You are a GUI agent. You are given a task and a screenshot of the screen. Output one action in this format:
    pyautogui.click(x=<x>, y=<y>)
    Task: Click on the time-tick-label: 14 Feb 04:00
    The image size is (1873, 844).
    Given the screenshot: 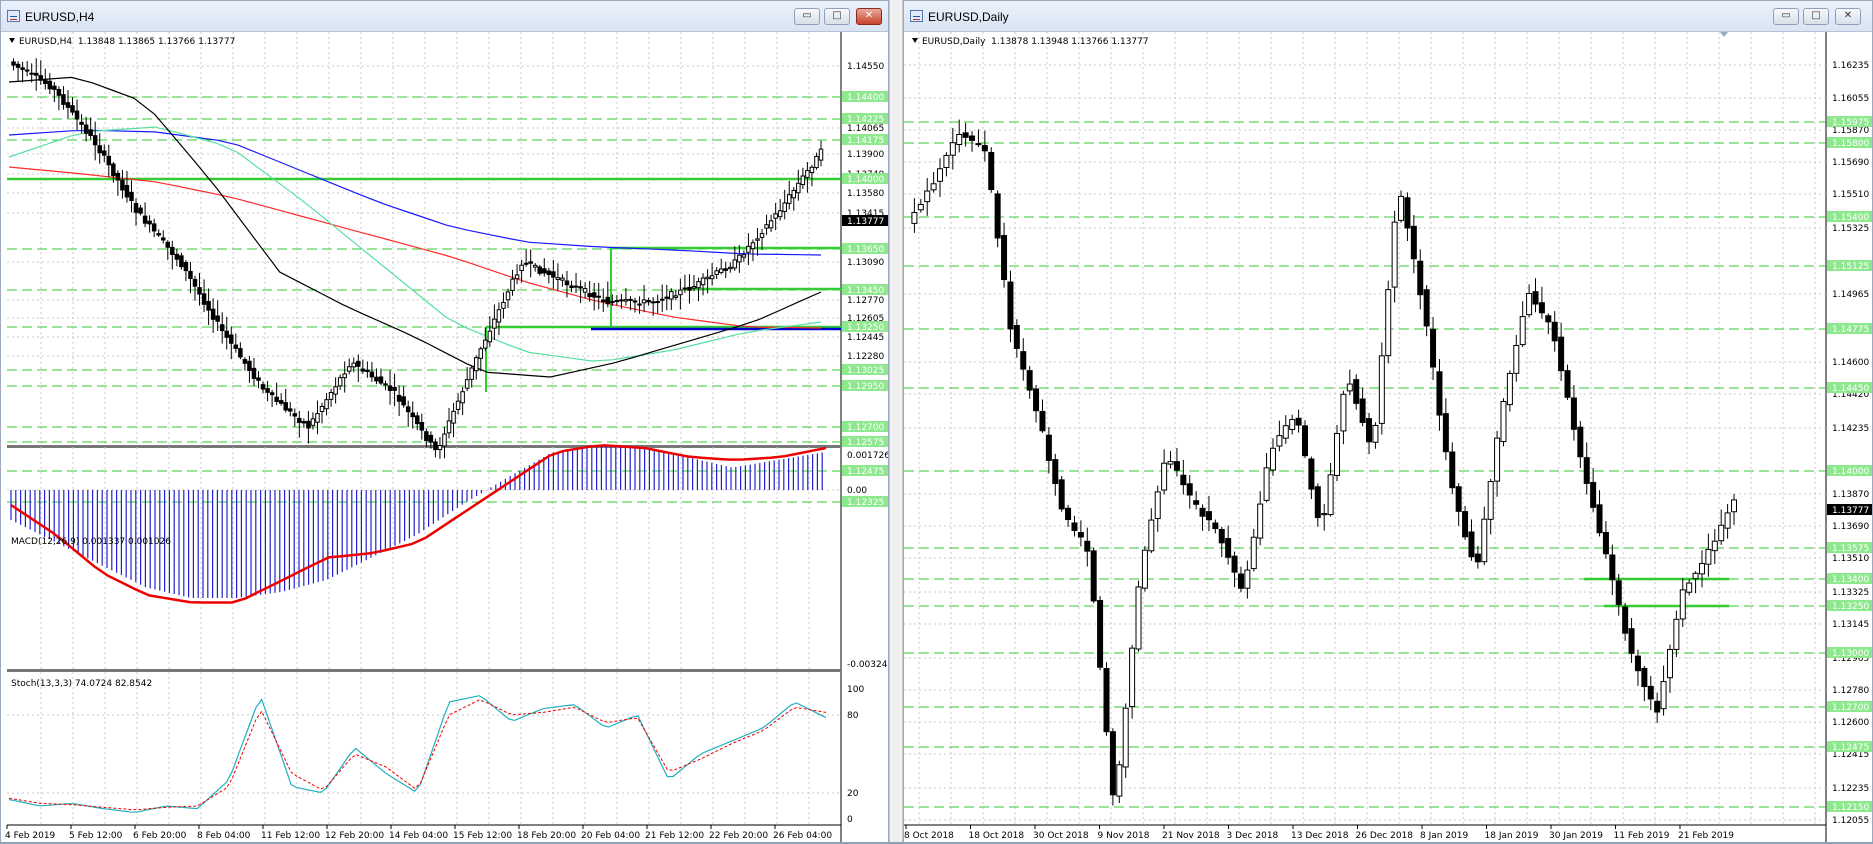 What is the action you would take?
    pyautogui.click(x=418, y=836)
    